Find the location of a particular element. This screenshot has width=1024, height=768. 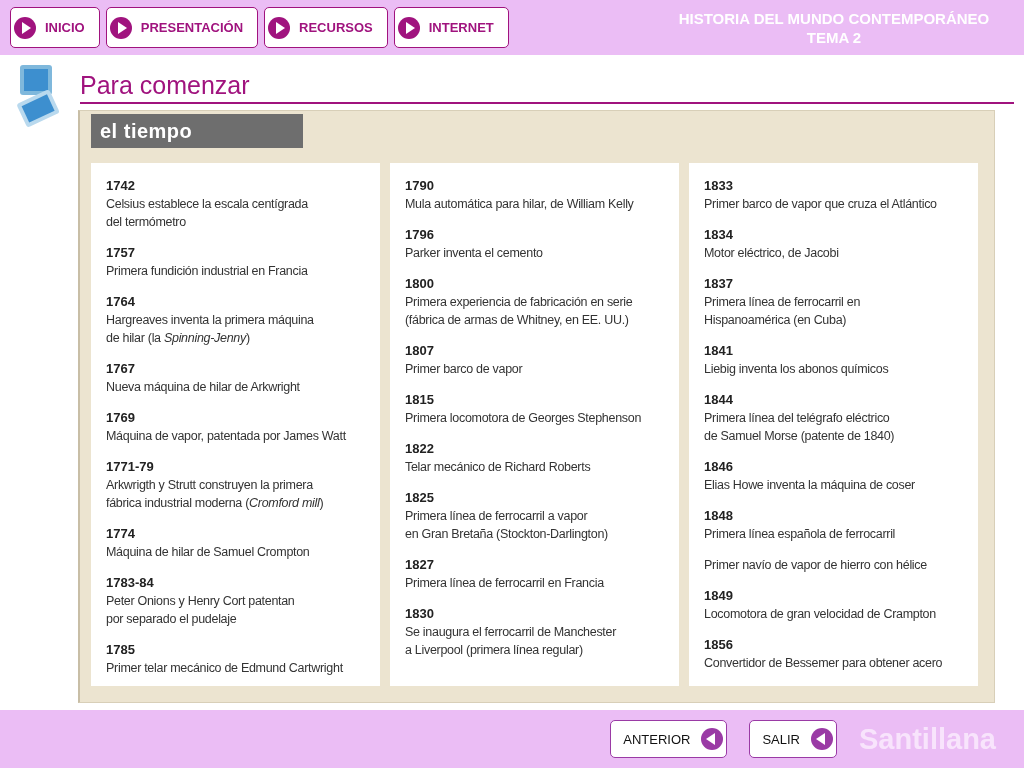

event-text: Peter Onions y Henry Cort patentan por separado el pudelaje is located at coordinates (201, 610).